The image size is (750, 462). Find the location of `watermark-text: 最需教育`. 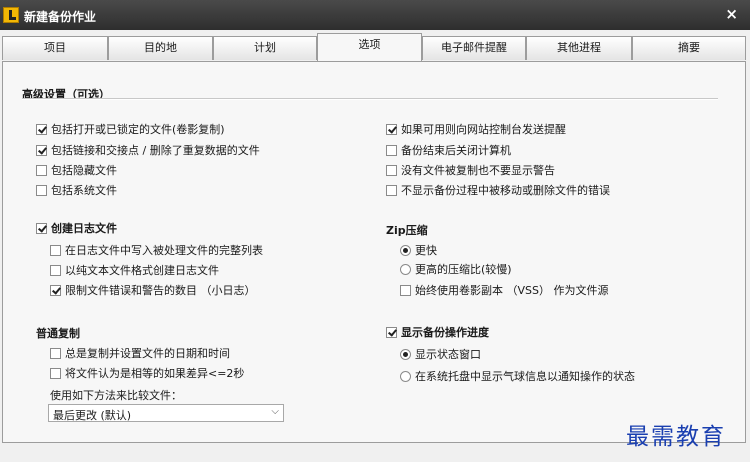

watermark-text: 最需教育 is located at coordinates (676, 437).